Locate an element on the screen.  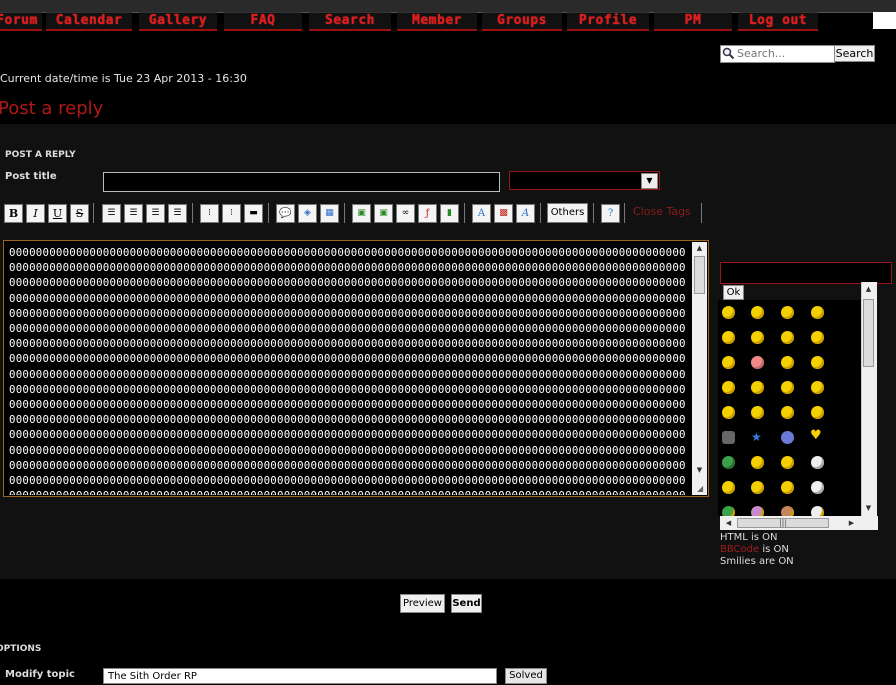
search-input is located at coordinates (784, 53).